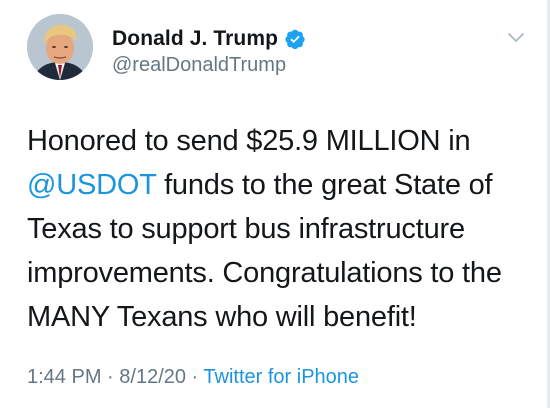 This screenshot has height=408, width=550. What do you see at coordinates (281, 377) in the screenshot?
I see `tweet-source-link: Twitter for iPhone` at bounding box center [281, 377].